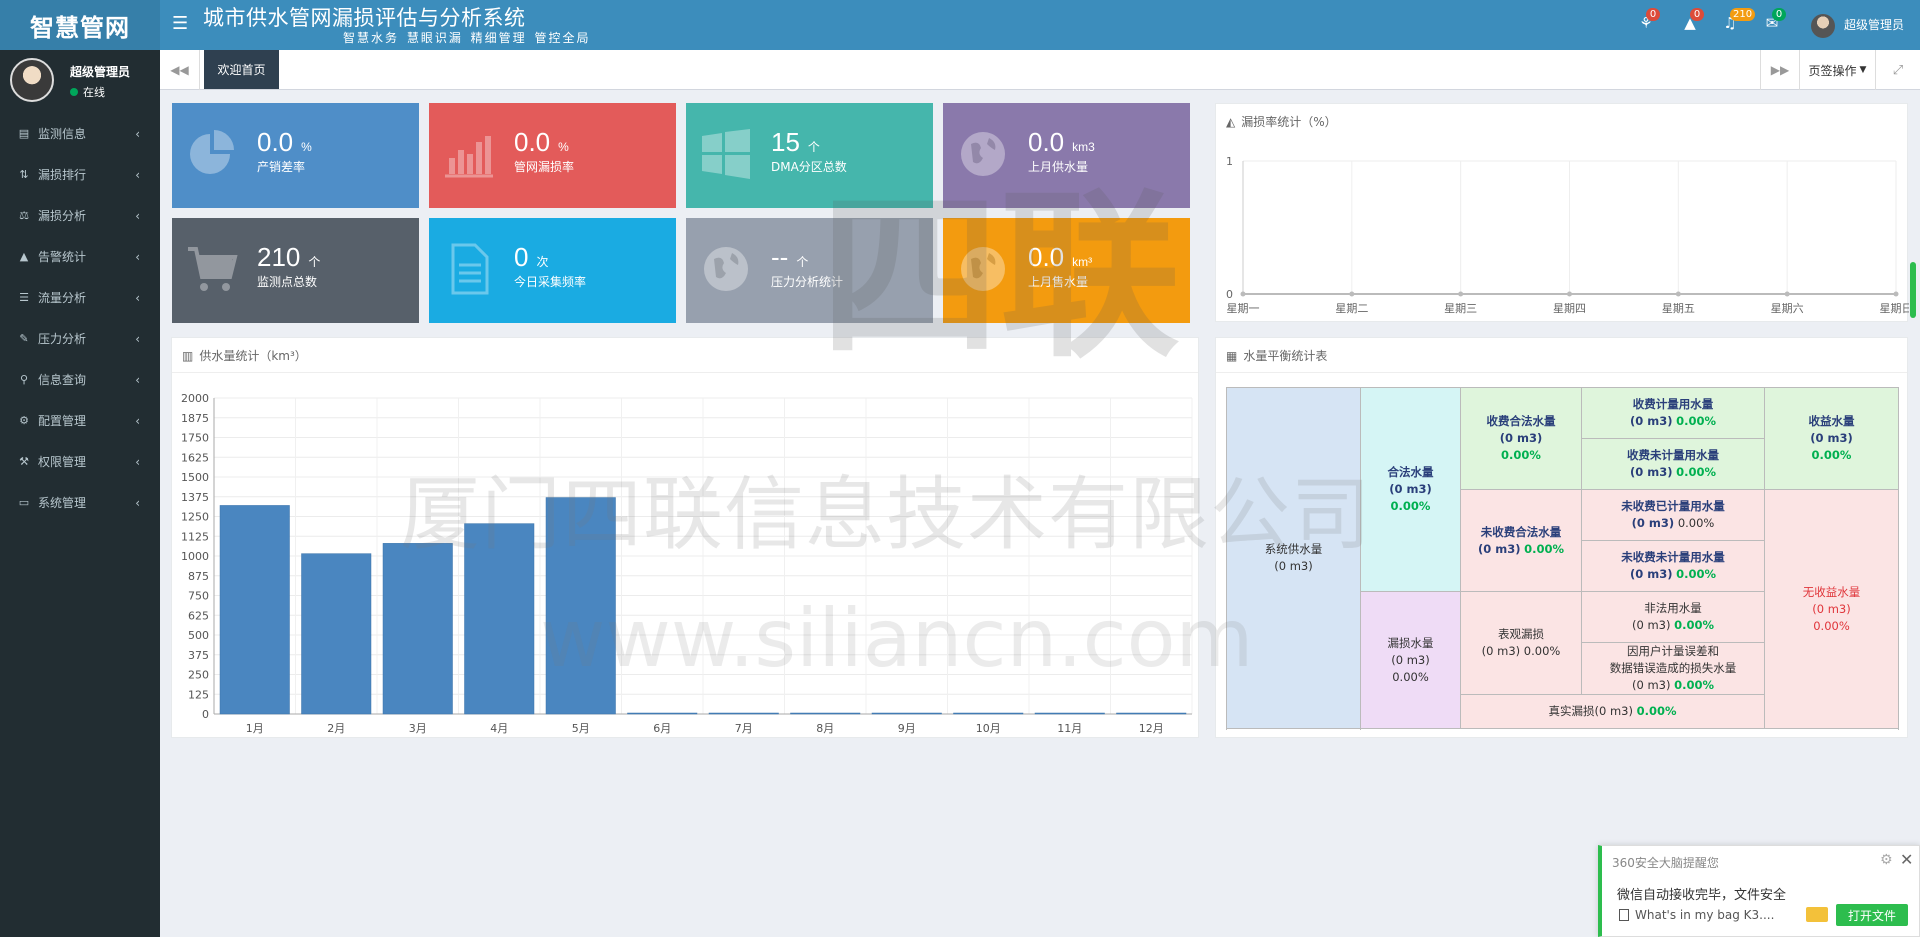 This screenshot has width=1920, height=937. Describe the element at coordinates (198, 576) in the screenshot. I see `y-tick-label: 875` at that location.